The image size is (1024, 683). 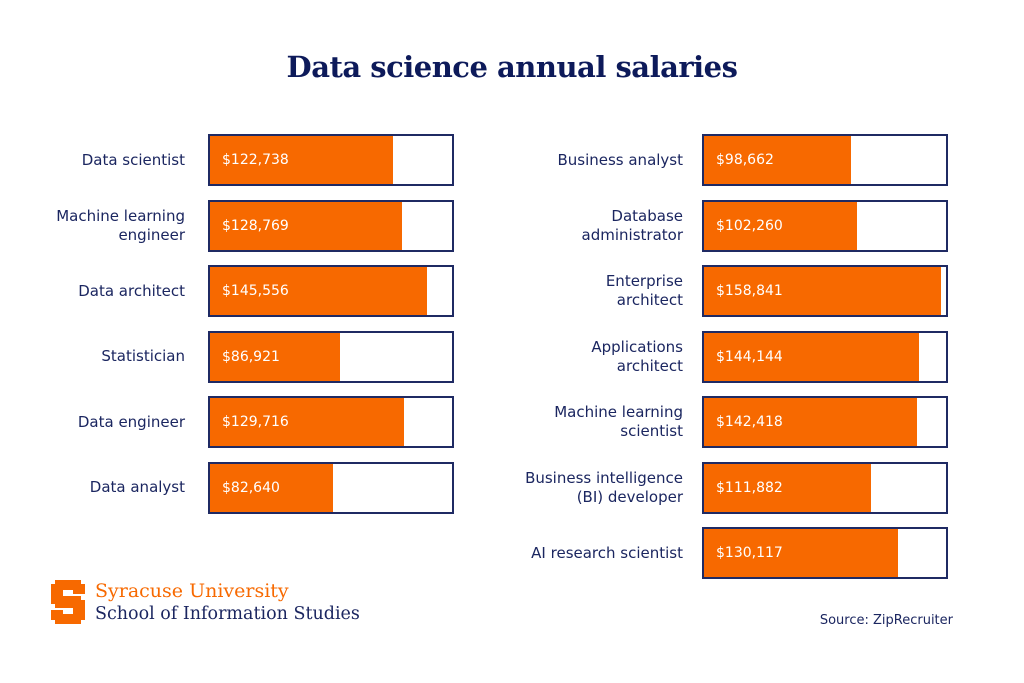 What do you see at coordinates (331, 487) in the screenshot?
I see `bar-track: $82,640` at bounding box center [331, 487].